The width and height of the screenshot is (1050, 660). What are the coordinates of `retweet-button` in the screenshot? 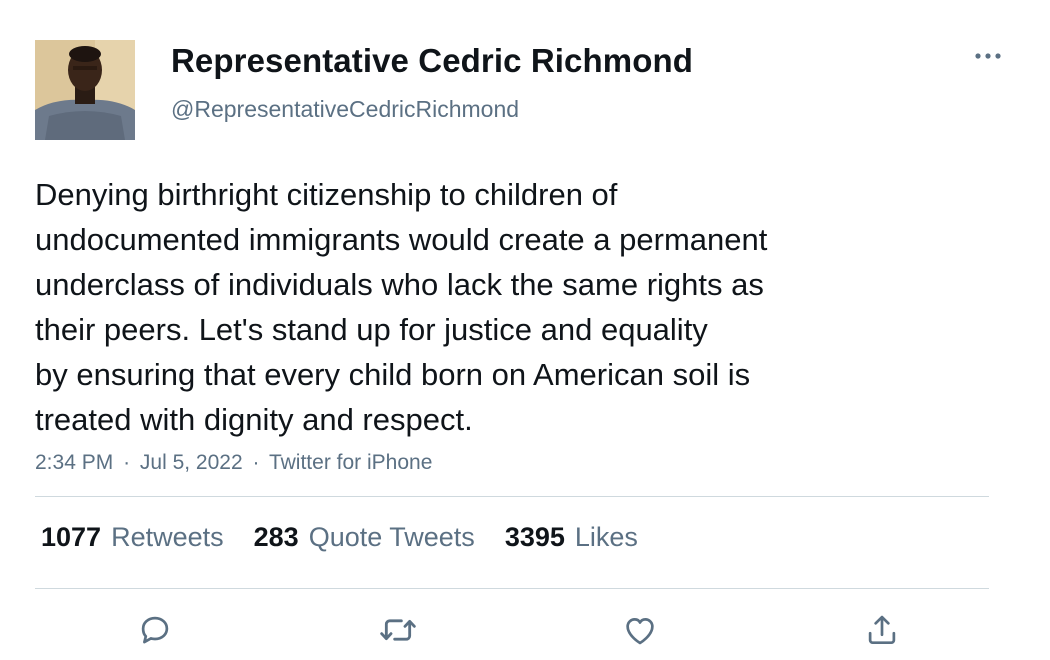 It's located at (398, 630).